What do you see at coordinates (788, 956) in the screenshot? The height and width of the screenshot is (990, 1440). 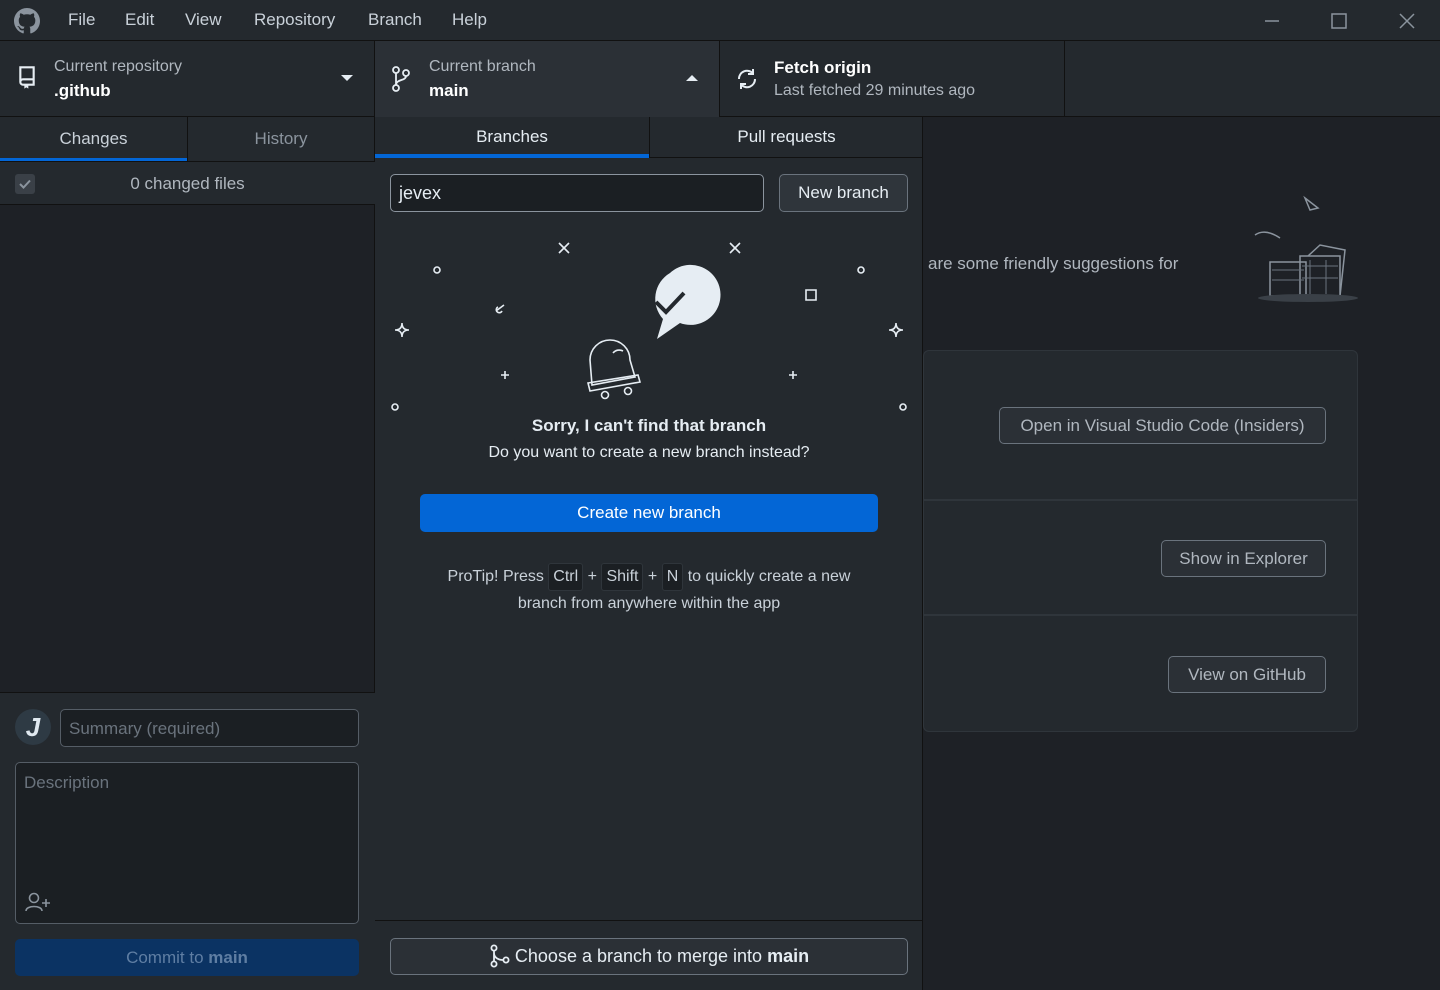 I see `merge-branch: main` at bounding box center [788, 956].